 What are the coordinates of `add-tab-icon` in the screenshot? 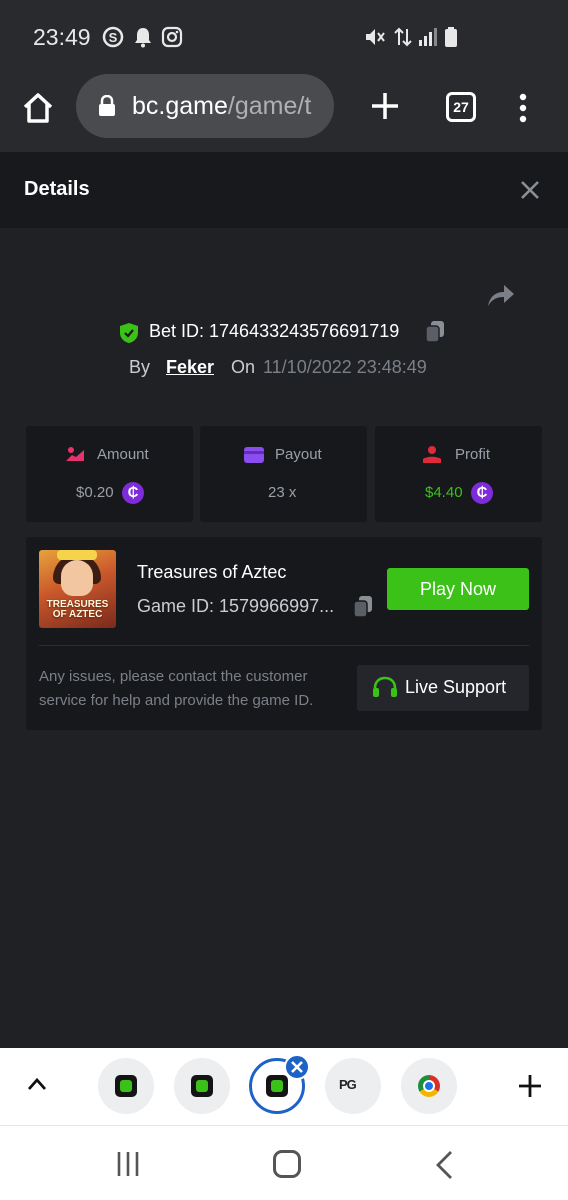 It's located at (530, 1086).